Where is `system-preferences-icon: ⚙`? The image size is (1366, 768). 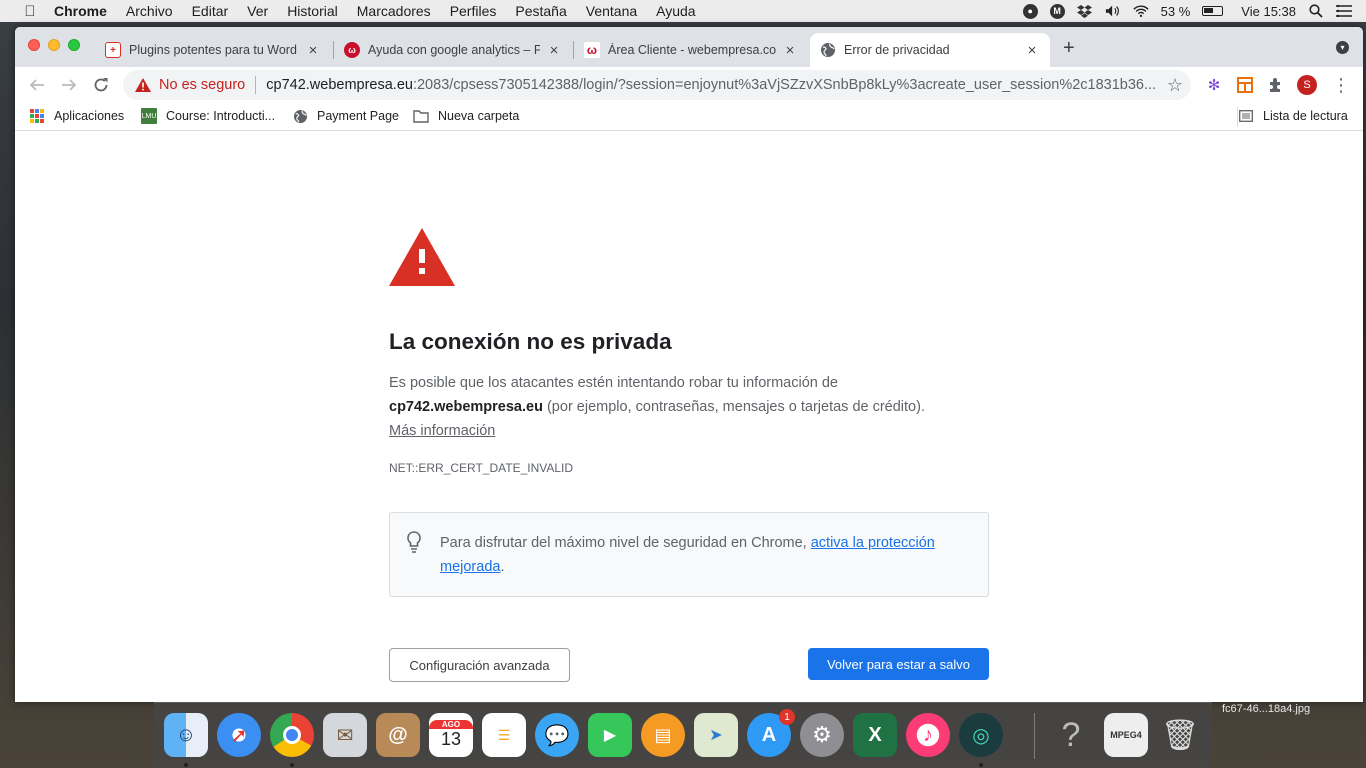 system-preferences-icon: ⚙ is located at coordinates (822, 735).